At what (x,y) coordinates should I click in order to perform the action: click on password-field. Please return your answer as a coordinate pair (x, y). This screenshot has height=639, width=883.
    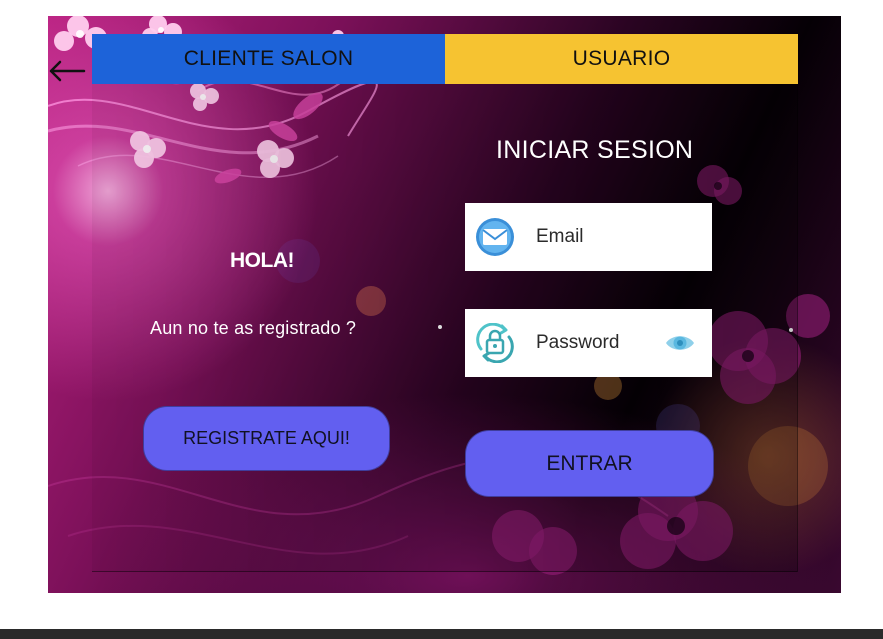
    Looking at the image, I should click on (588, 343).